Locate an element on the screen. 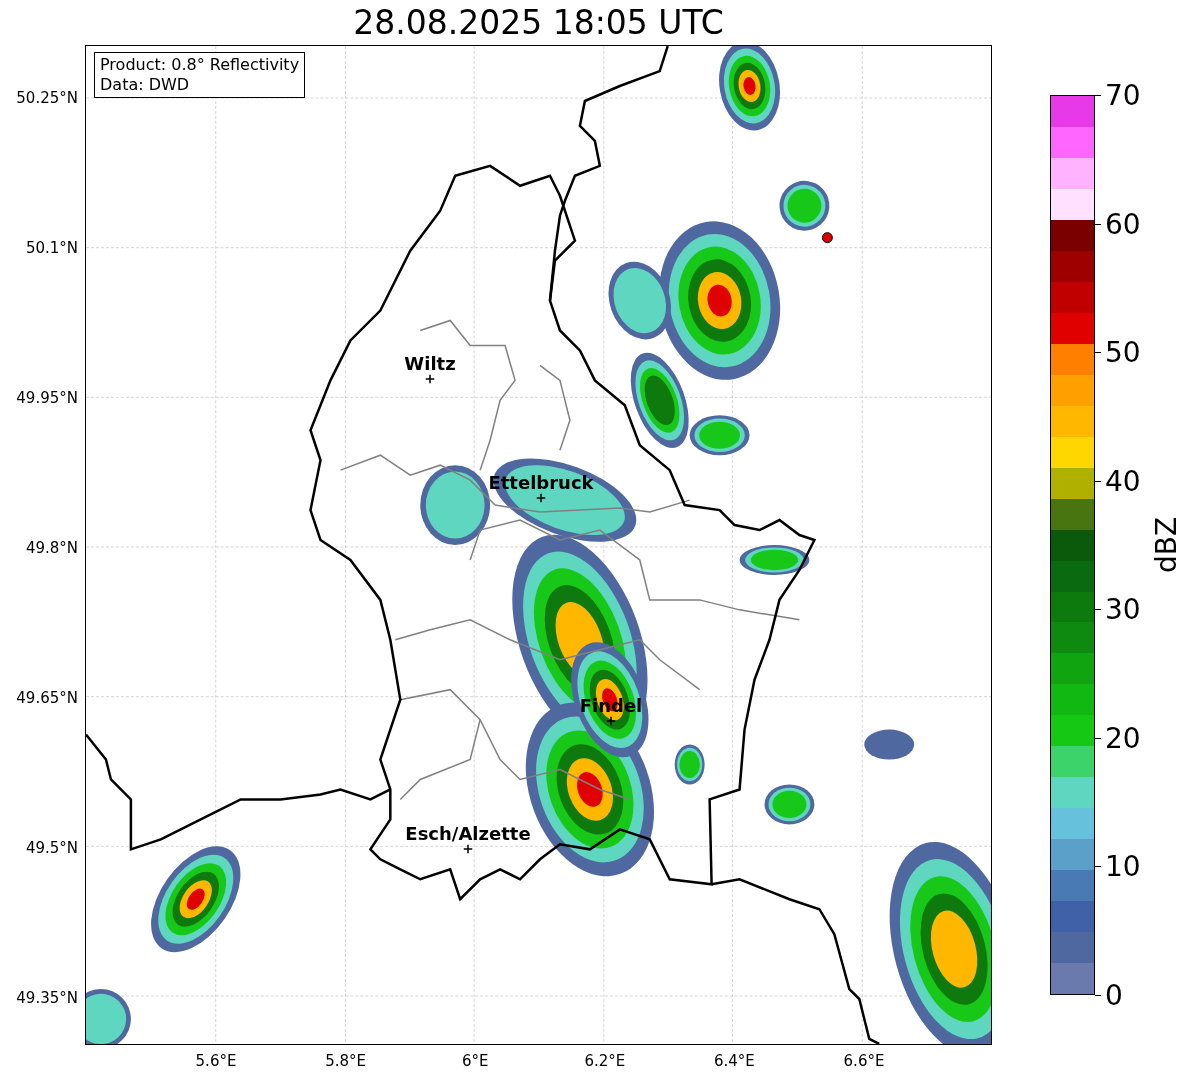 The width and height of the screenshot is (1184, 1081). colorbar-tick-label: 40 is located at coordinates (1123, 481).